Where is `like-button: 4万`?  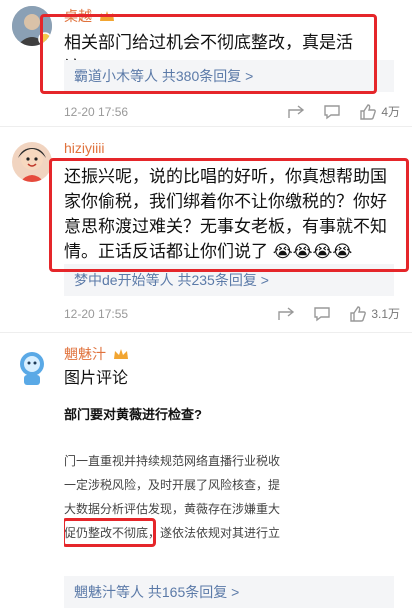
like-button: 4万 is located at coordinates (379, 112).